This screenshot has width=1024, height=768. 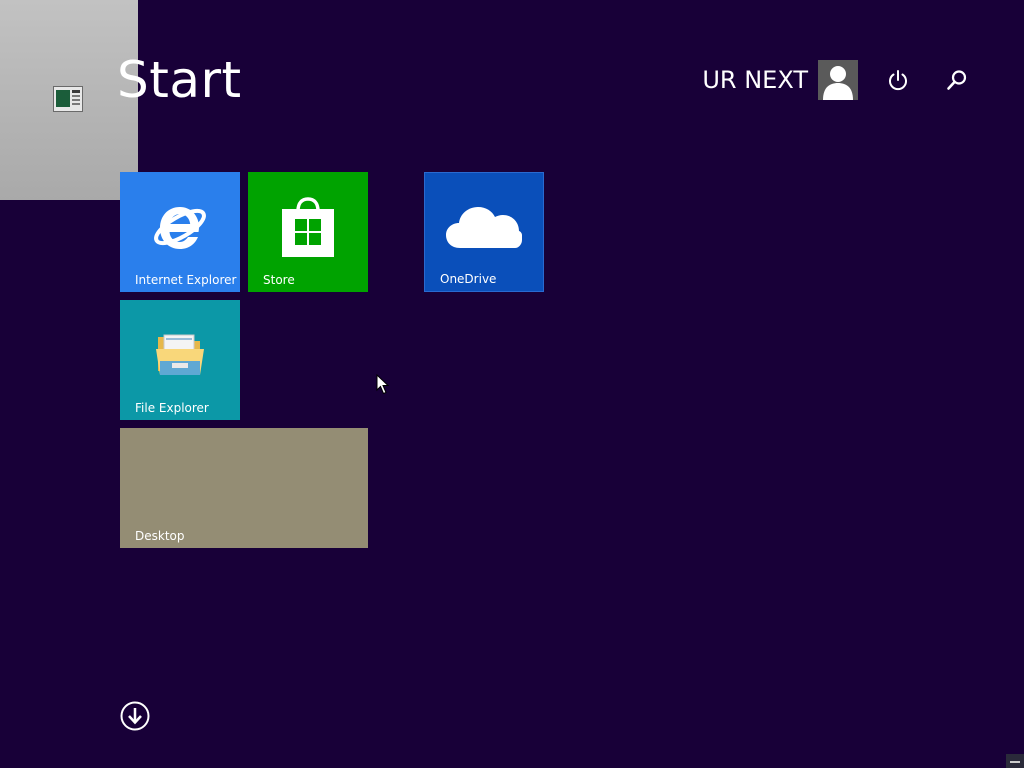 I want to click on down-arrow-circle-icon, so click(x=135, y=716).